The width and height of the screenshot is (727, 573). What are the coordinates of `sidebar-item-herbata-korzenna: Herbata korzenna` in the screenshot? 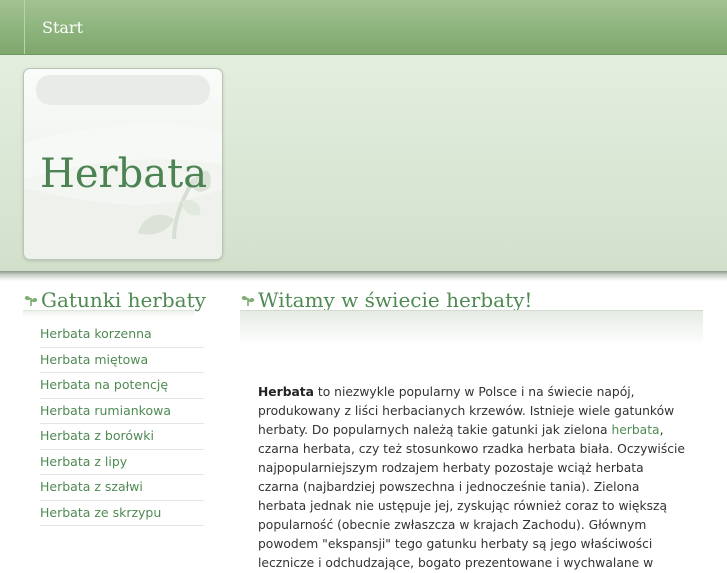 It's located at (122, 335).